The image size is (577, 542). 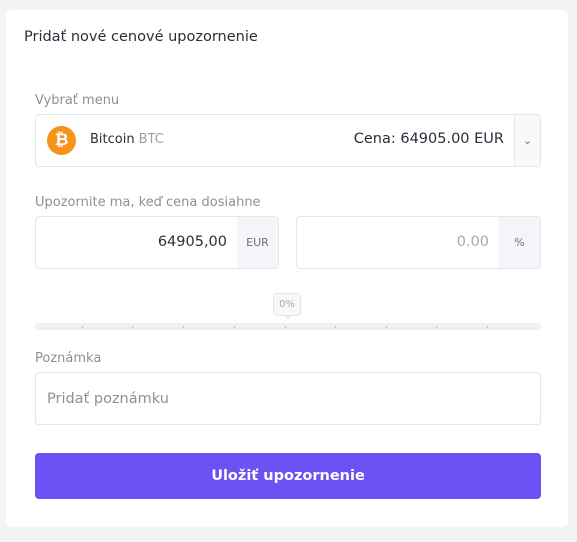 What do you see at coordinates (148, 202) in the screenshot?
I see `alert-condition-label: Upozornite ma, keď cena dosiahne` at bounding box center [148, 202].